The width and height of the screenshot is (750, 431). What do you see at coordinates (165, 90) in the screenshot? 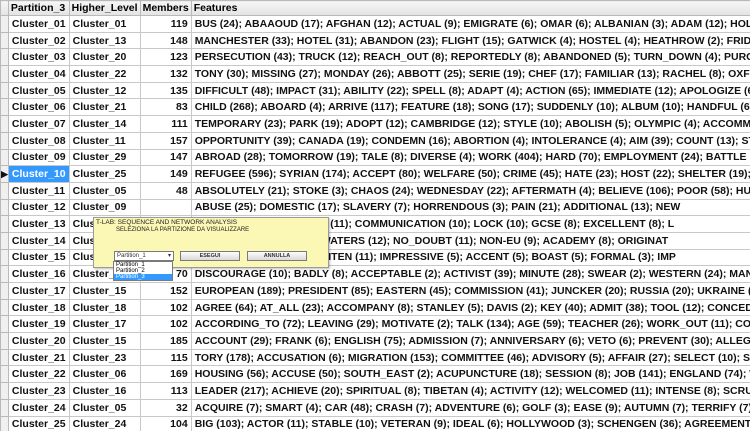
I see `cell-members: 135` at bounding box center [165, 90].